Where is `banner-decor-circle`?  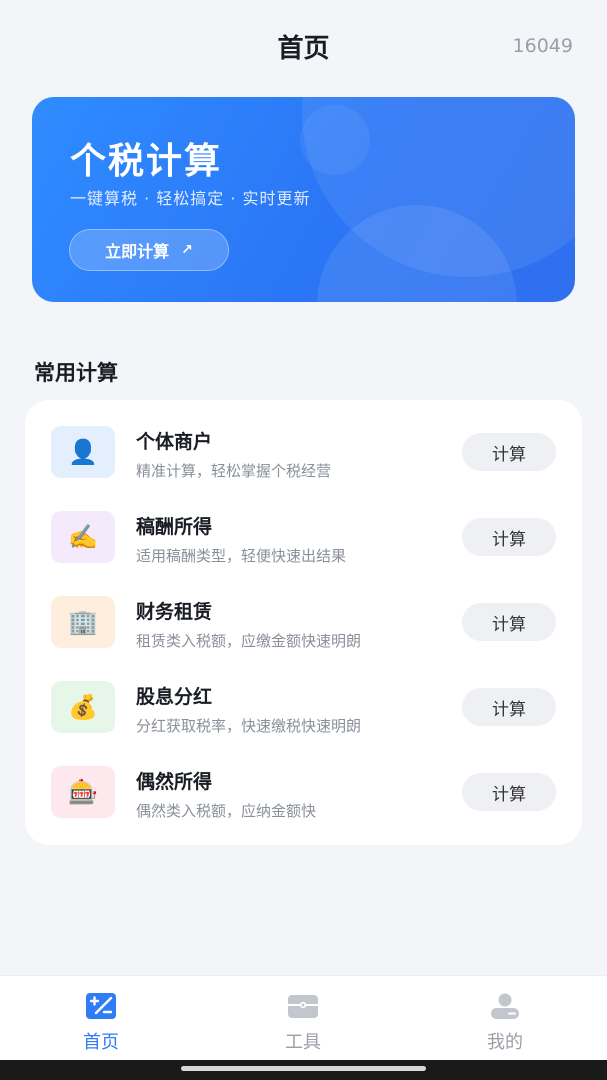
banner-decor-circle is located at coordinates (335, 140).